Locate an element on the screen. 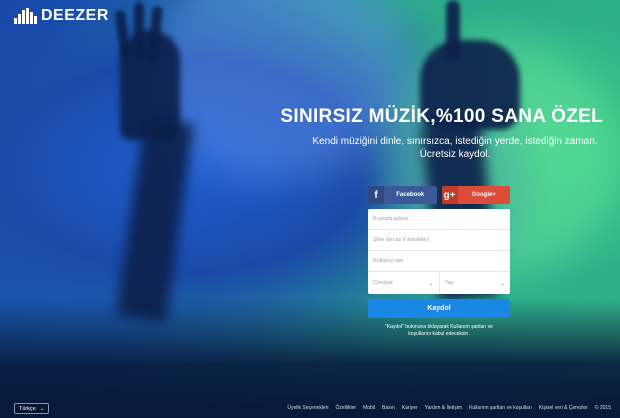 The width and height of the screenshot is (620, 418). hero-headline: SINIRSIZ MÜZİK,%100 SANA ÖZEL is located at coordinates (441, 116).